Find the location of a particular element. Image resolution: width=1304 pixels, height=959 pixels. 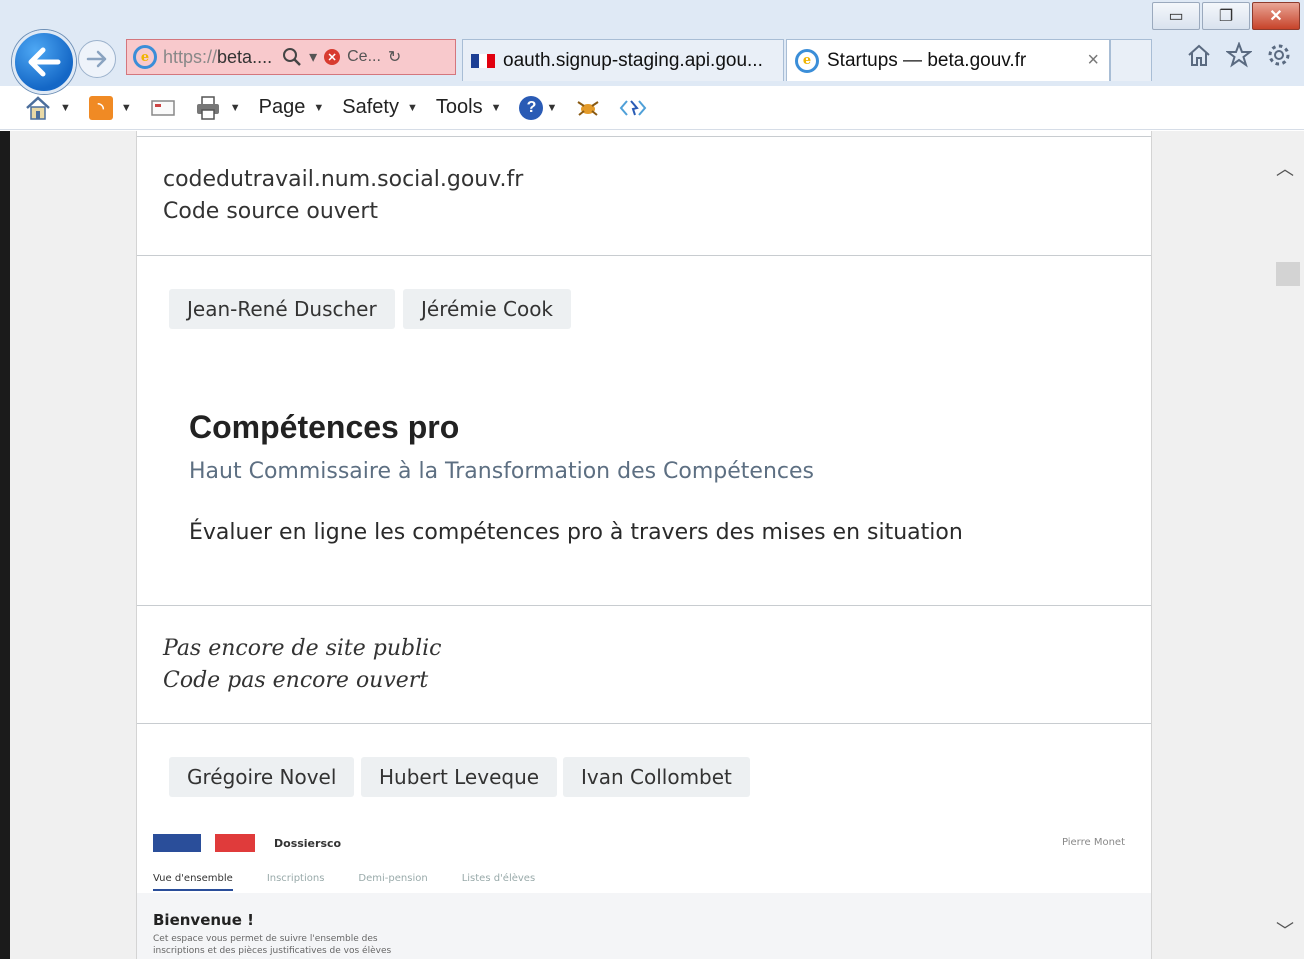

safety-menu-label: Safety is located at coordinates (370, 107).